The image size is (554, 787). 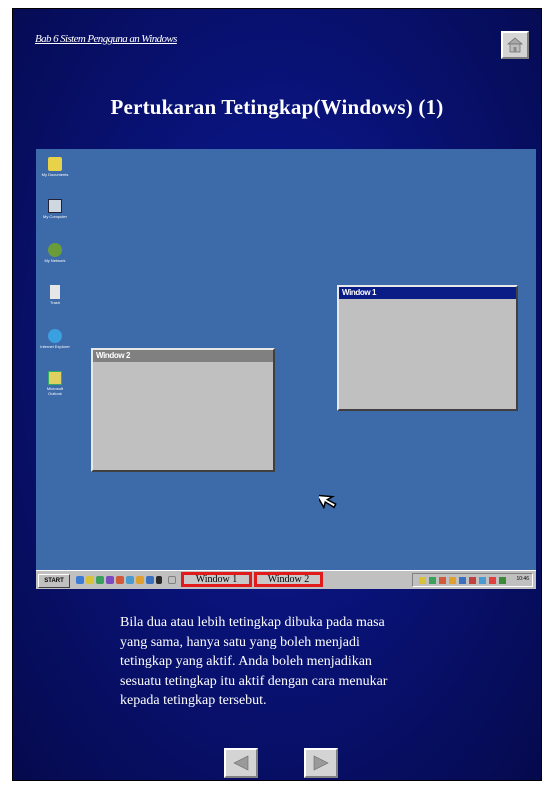 I want to click on next-button, so click(x=321, y=763).